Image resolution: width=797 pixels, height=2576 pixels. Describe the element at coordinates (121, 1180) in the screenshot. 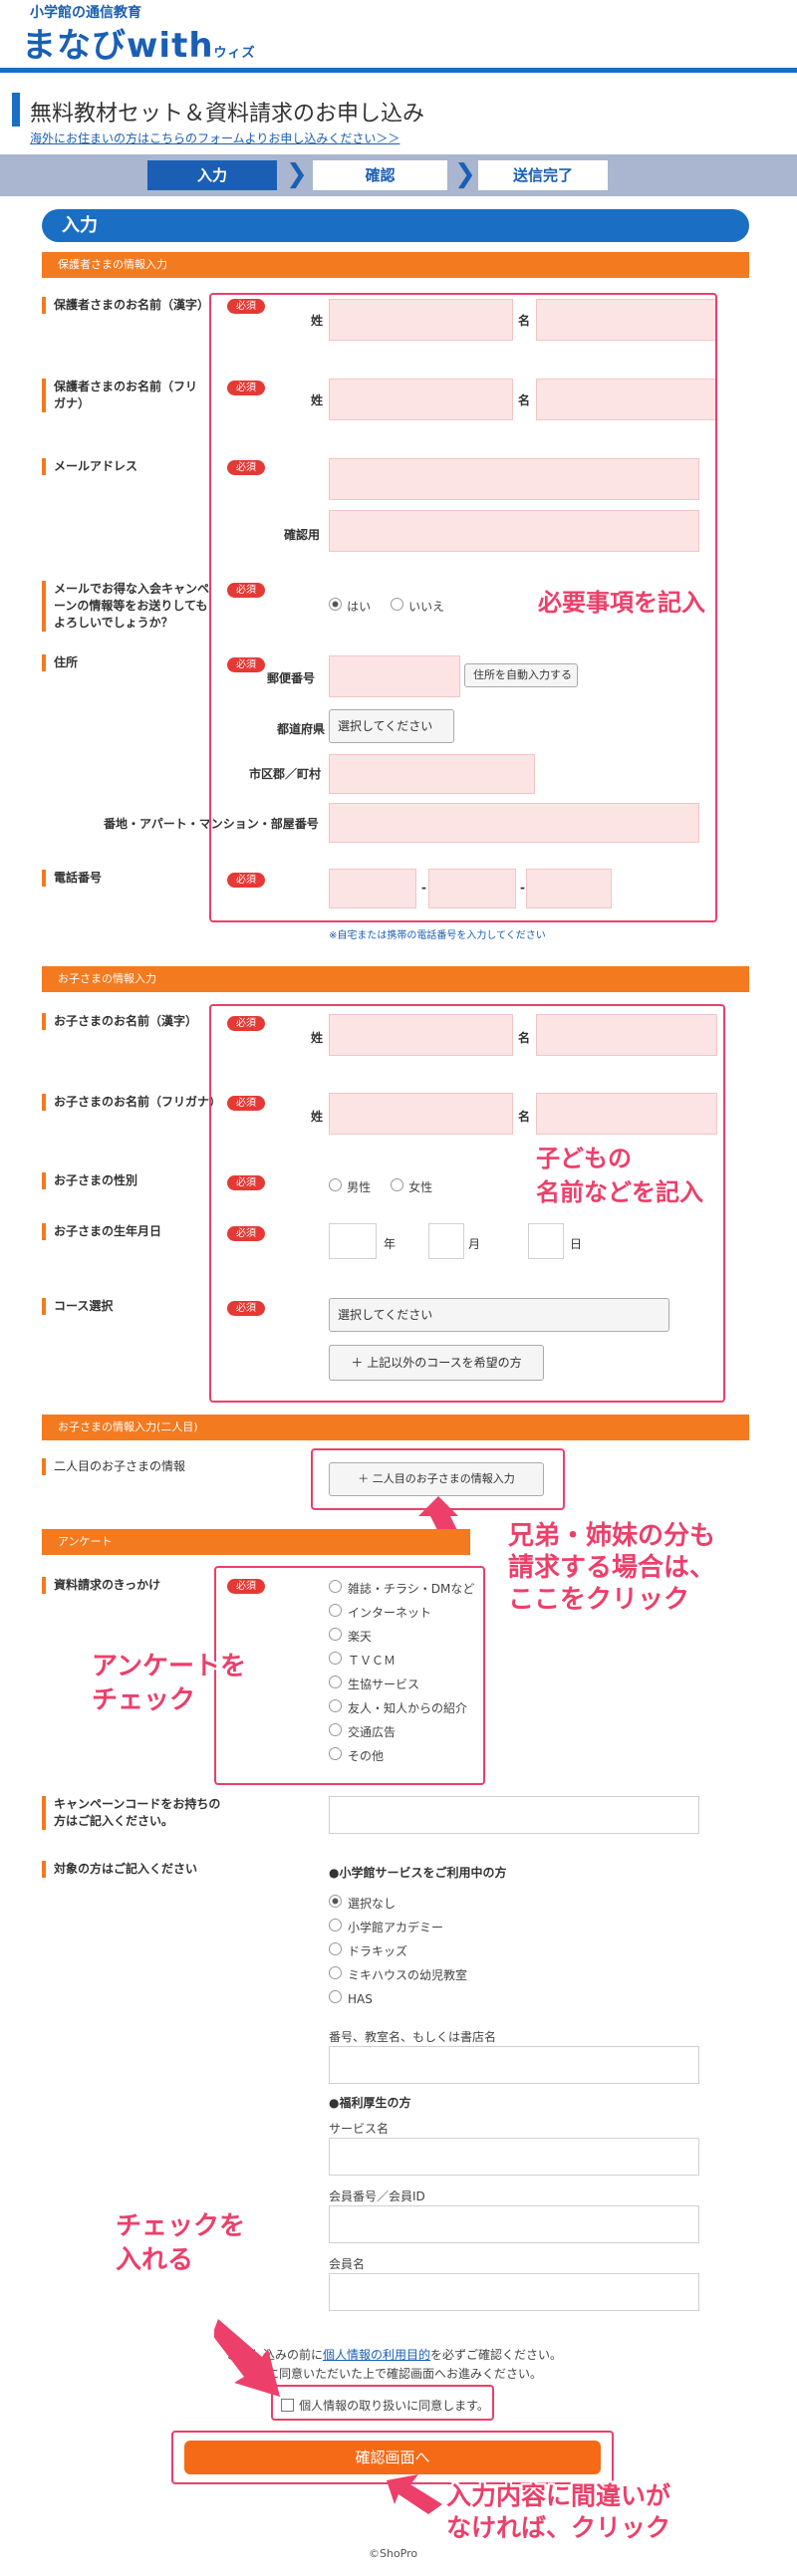

I see `child-gender-label: お子さまの性別` at that location.